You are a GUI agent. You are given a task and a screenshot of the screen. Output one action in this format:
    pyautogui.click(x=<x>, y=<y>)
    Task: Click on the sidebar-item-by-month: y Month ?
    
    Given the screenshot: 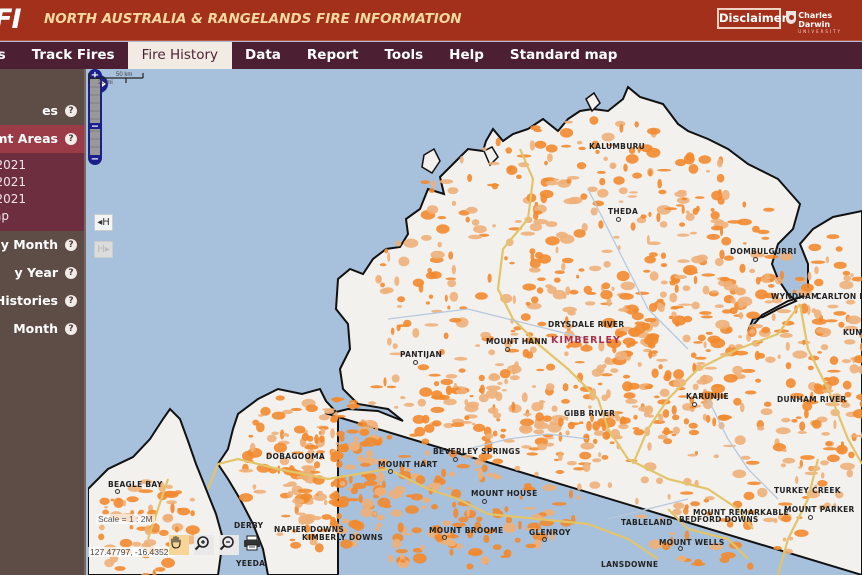 What is the action you would take?
    pyautogui.click(x=42, y=245)
    